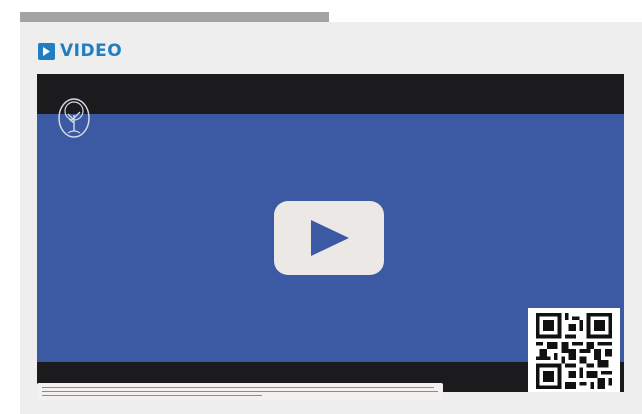  I want to click on play-button, so click(329, 238).